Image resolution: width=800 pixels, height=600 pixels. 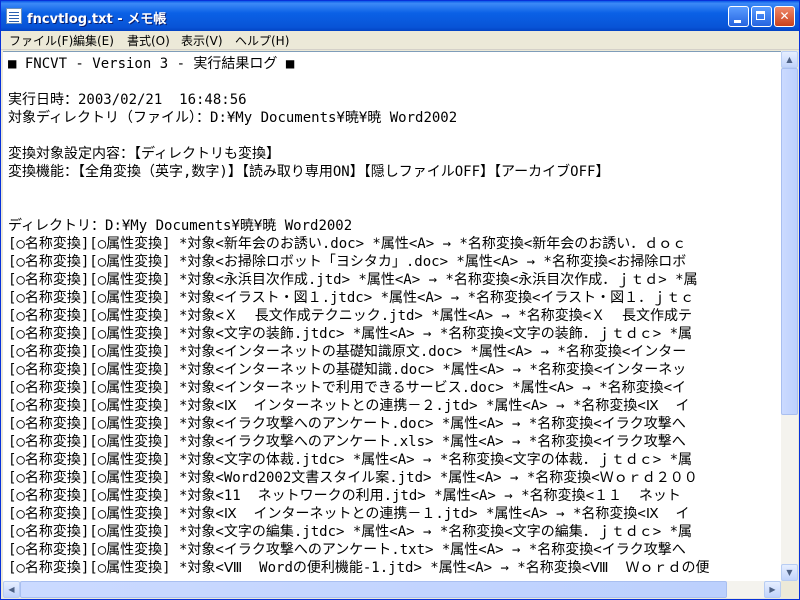 What do you see at coordinates (789, 242) in the screenshot?
I see `vertical-scroll-thumb` at bounding box center [789, 242].